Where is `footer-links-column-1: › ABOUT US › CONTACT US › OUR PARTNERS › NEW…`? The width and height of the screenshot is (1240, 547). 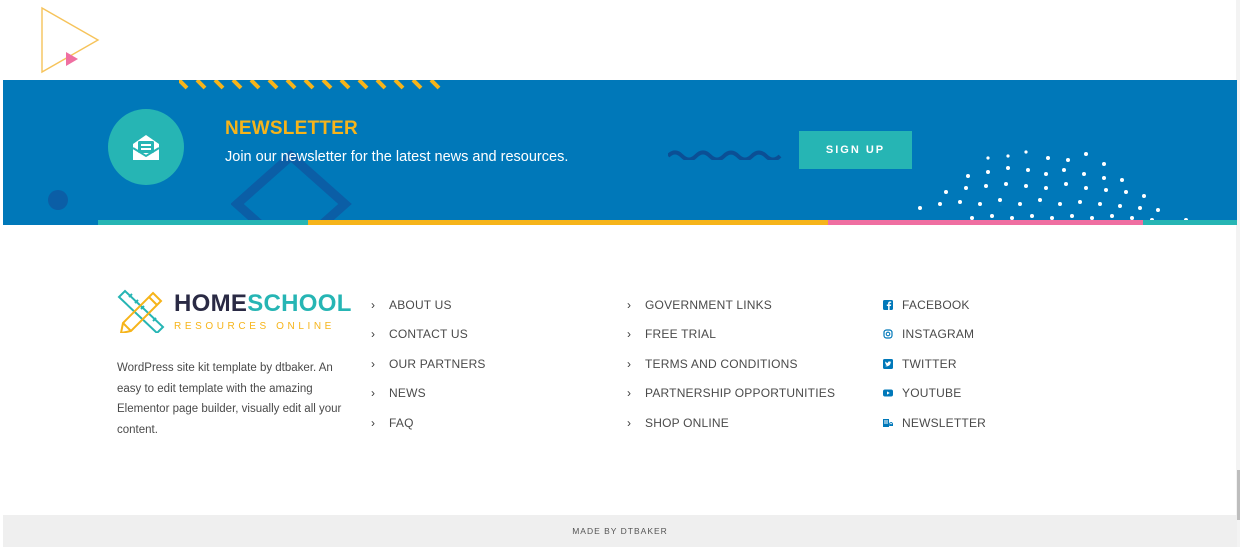
footer-links-column-1: › ABOUT US › CONTACT US › OUR PARTNERS › NEW… is located at coordinates (428, 364).